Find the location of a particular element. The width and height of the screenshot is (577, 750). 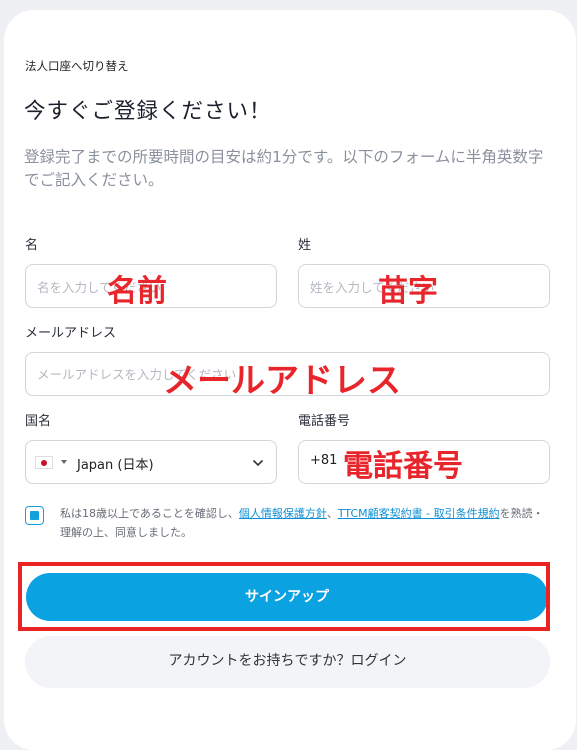

japan-flag-icon is located at coordinates (44, 462).